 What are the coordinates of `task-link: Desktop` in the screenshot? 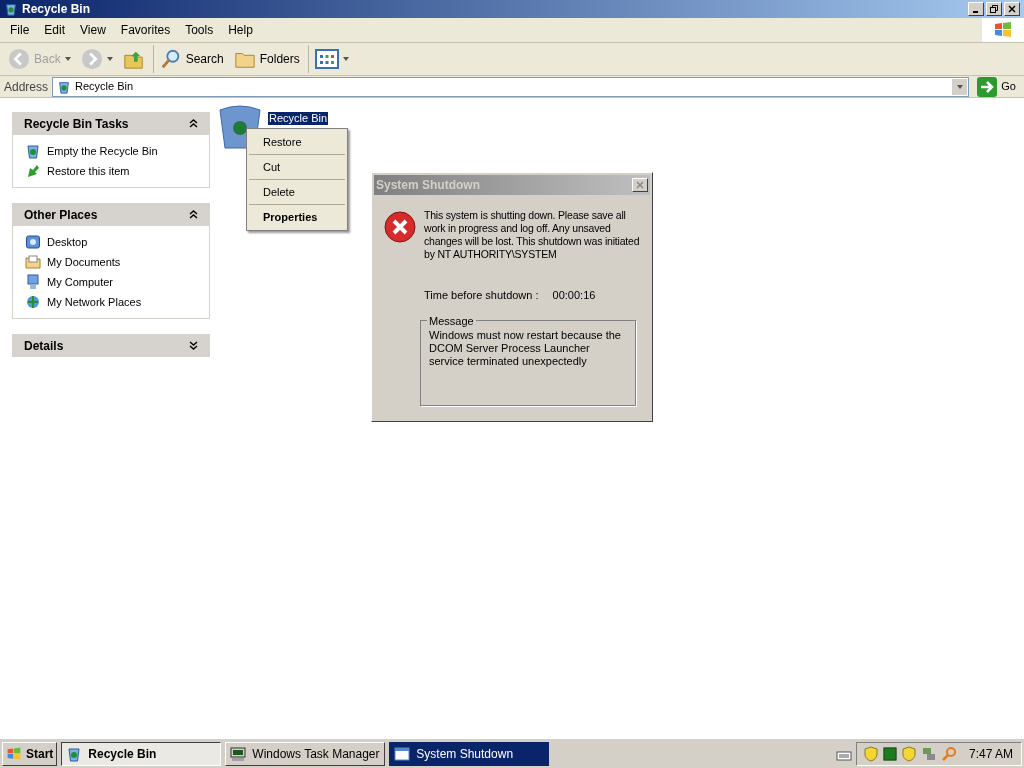 It's located at (111, 242).